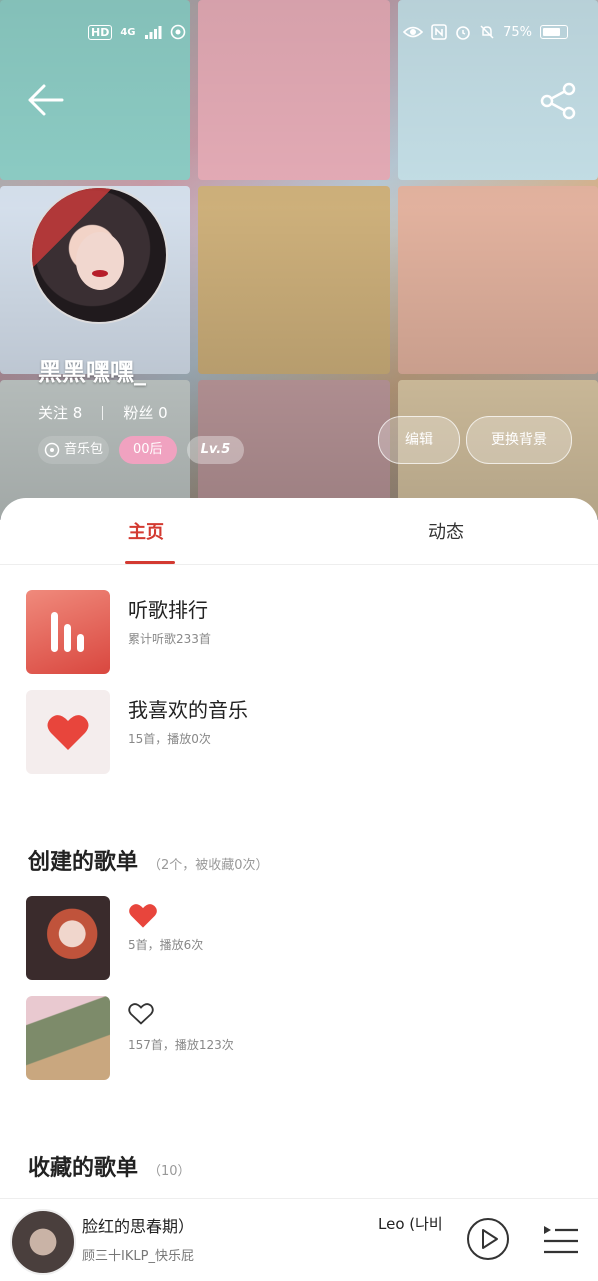  Describe the element at coordinates (150, 562) in the screenshot. I see `active-tab-indicator` at that location.